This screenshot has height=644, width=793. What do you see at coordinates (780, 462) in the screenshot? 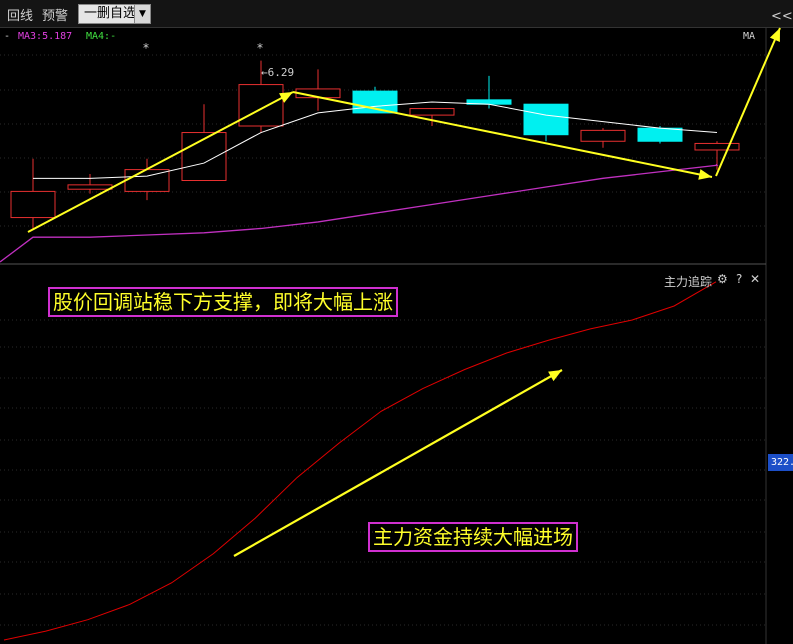
I see `price-tag: 322.` at bounding box center [780, 462].